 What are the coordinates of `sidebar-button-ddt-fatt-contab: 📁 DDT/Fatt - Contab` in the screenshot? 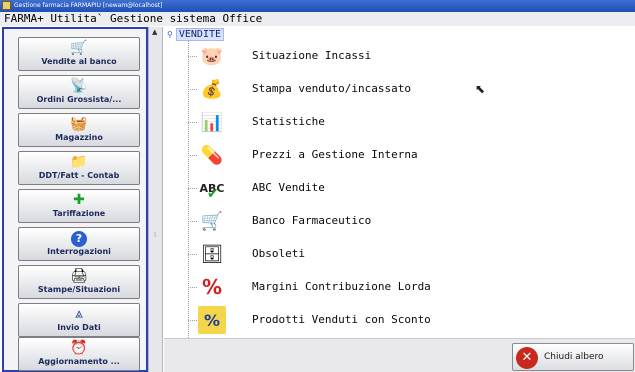 It's located at (79, 168).